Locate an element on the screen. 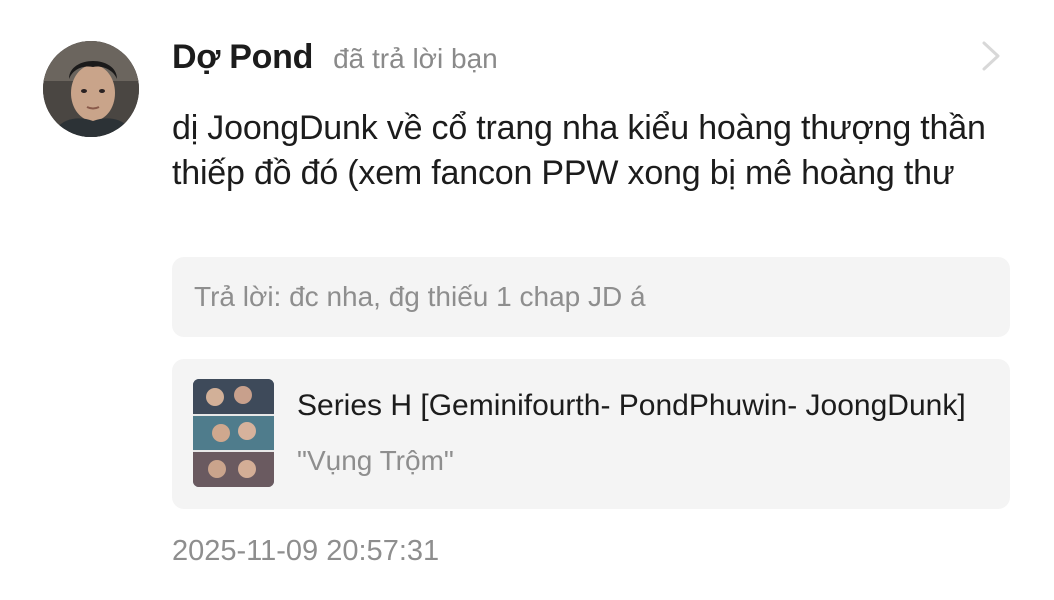 This screenshot has height=600, width=1054. timestamp: 2025-11-09 20:57:31 is located at coordinates (306, 551).